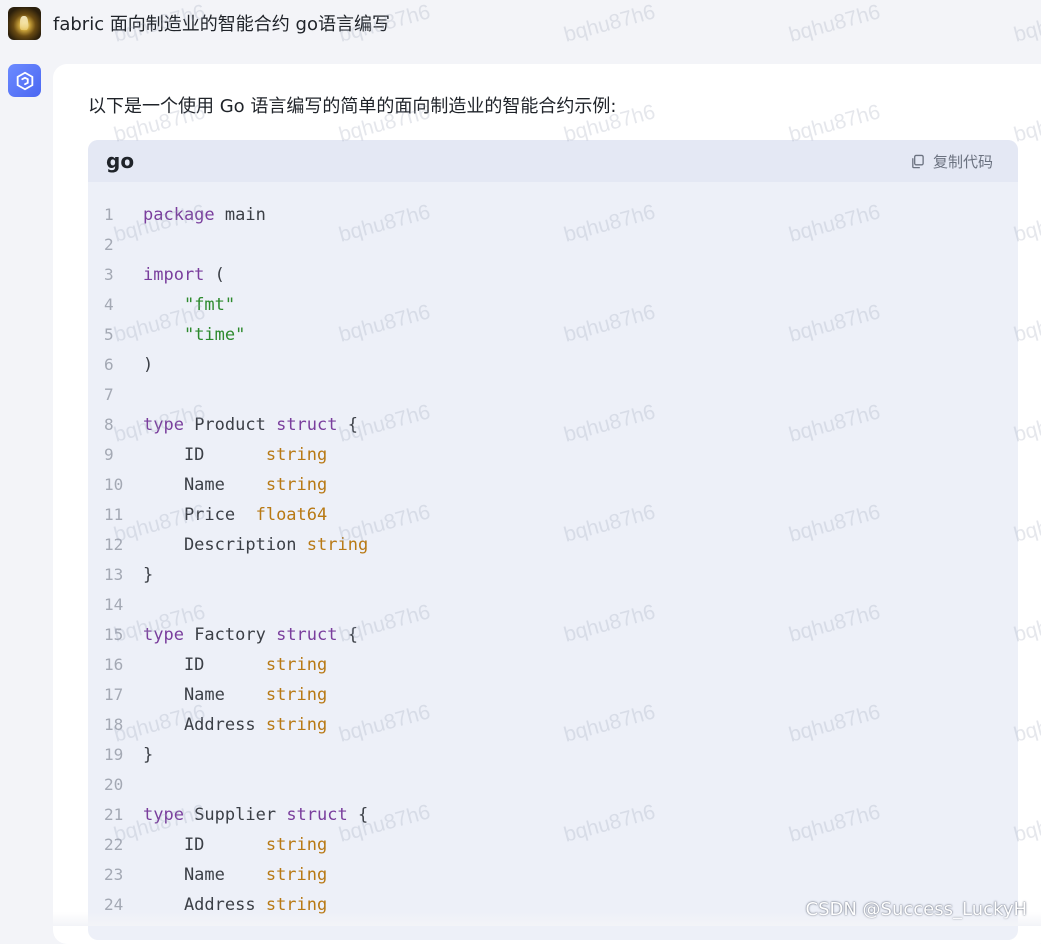 This screenshot has width=1041, height=944. Describe the element at coordinates (962, 161) in the screenshot. I see `copy-code-label: 复制代码` at that location.